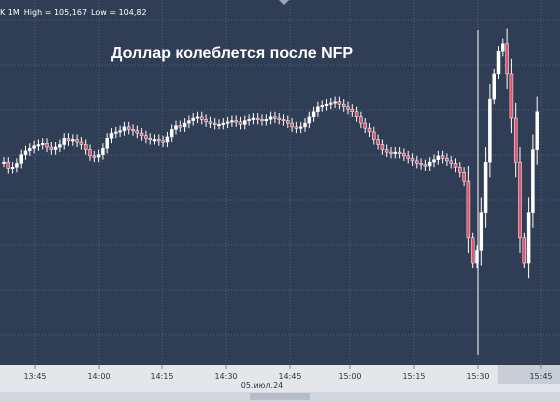  Describe the element at coordinates (119, 12) in the screenshot. I see `low-value: Low = 104,82` at that location.